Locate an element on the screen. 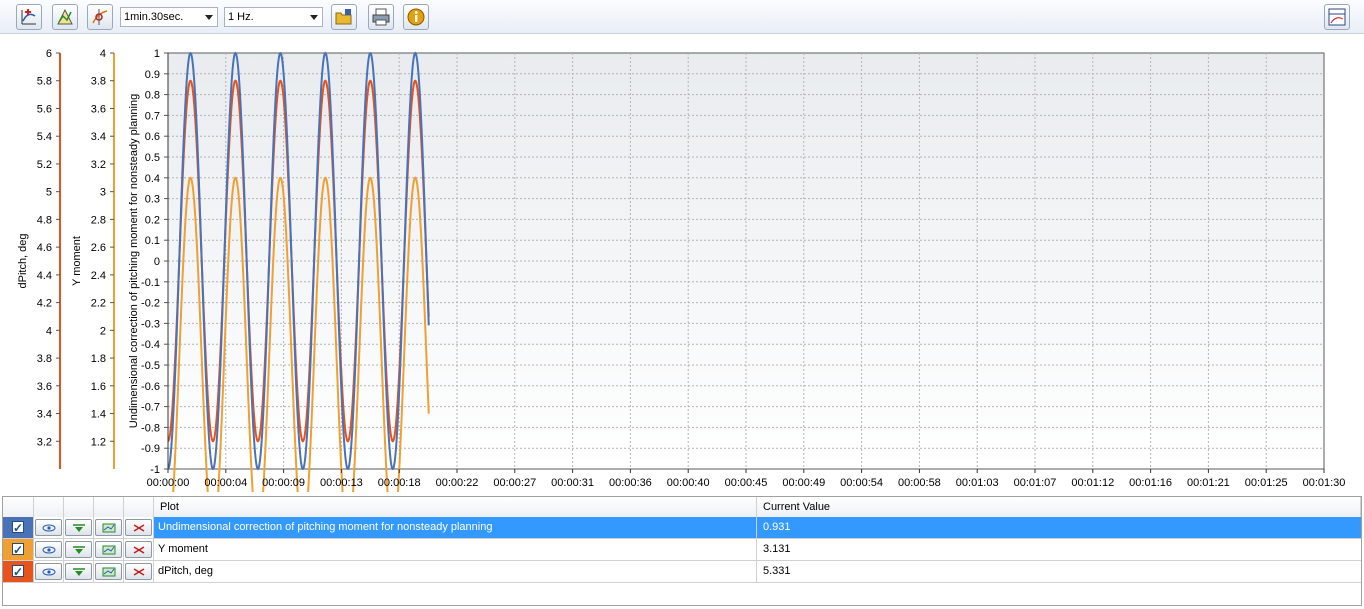 The image size is (1364, 609). ymoment-tick-label: 1.6 is located at coordinates (98, 387).